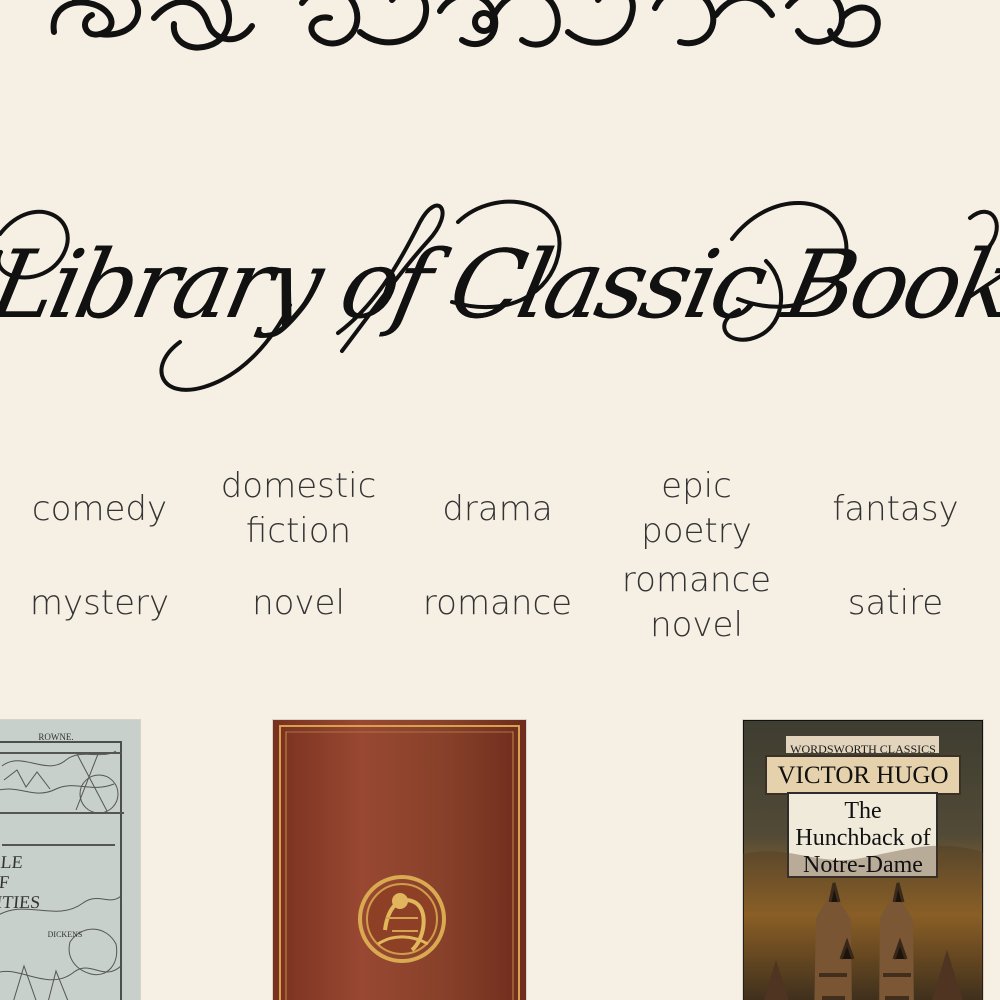 This screenshot has width=1000, height=1000. Describe the element at coordinates (70, 860) in the screenshot. I see `book-cover-tale-of-two-cities: ROWNE. ALE OF CITIES DICKENS` at that location.